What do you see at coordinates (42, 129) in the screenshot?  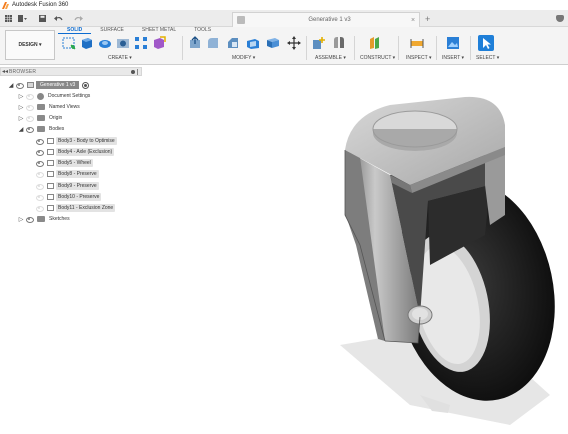 I see `tree-item-bodies: ◢ Bodies` at bounding box center [42, 129].